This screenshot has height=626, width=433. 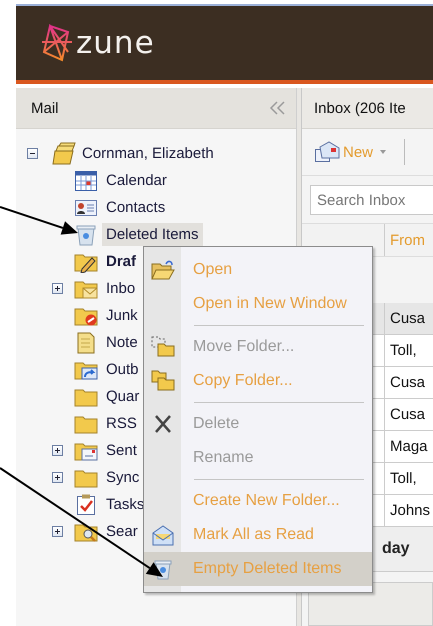 I want to click on sender-cell-text: Johns, so click(x=409, y=510).